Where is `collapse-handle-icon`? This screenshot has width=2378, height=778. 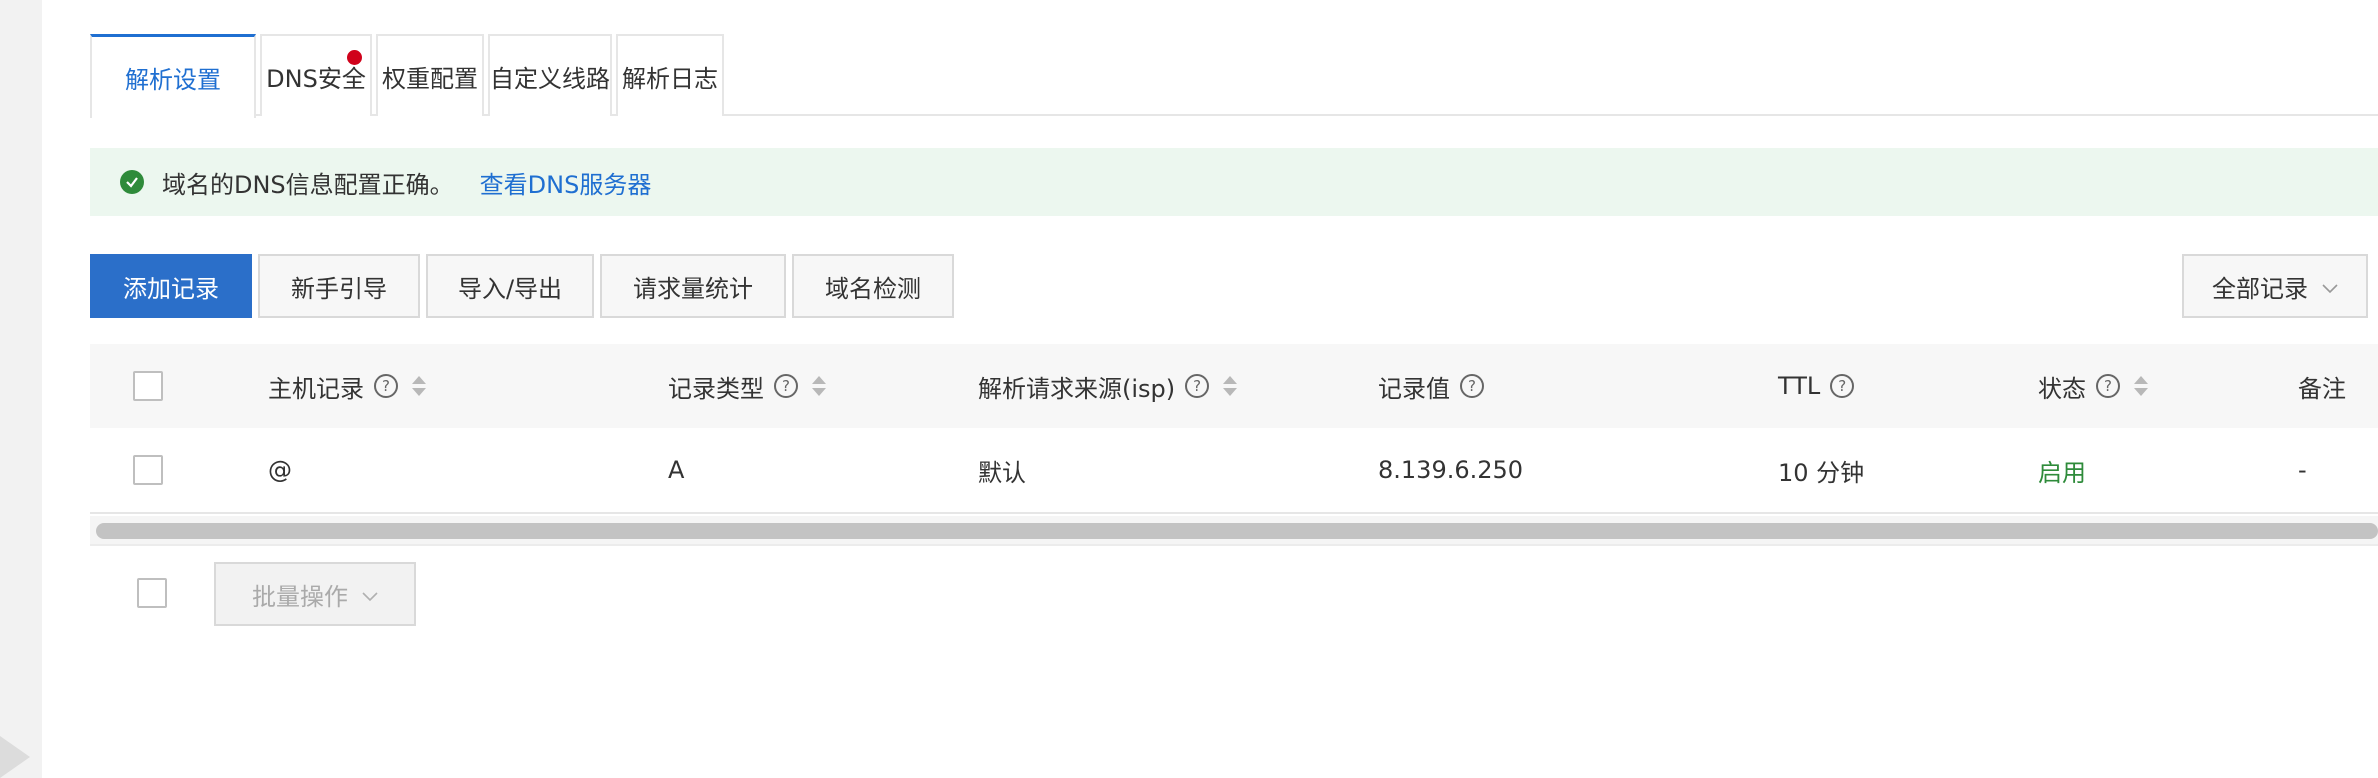 collapse-handle-icon is located at coordinates (15, 757).